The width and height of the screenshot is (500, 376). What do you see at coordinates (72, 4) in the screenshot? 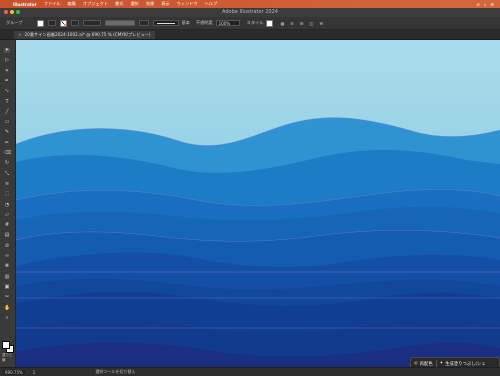
I see `menu-edit: 編集` at bounding box center [72, 4].